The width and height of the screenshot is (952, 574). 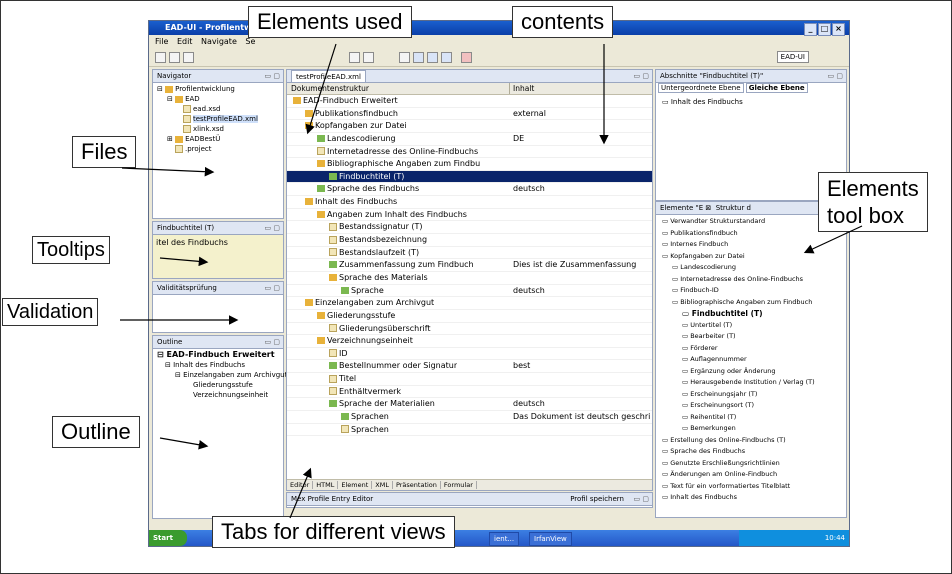 I want to click on arrow-elements-used, so click(x=321, y=89).